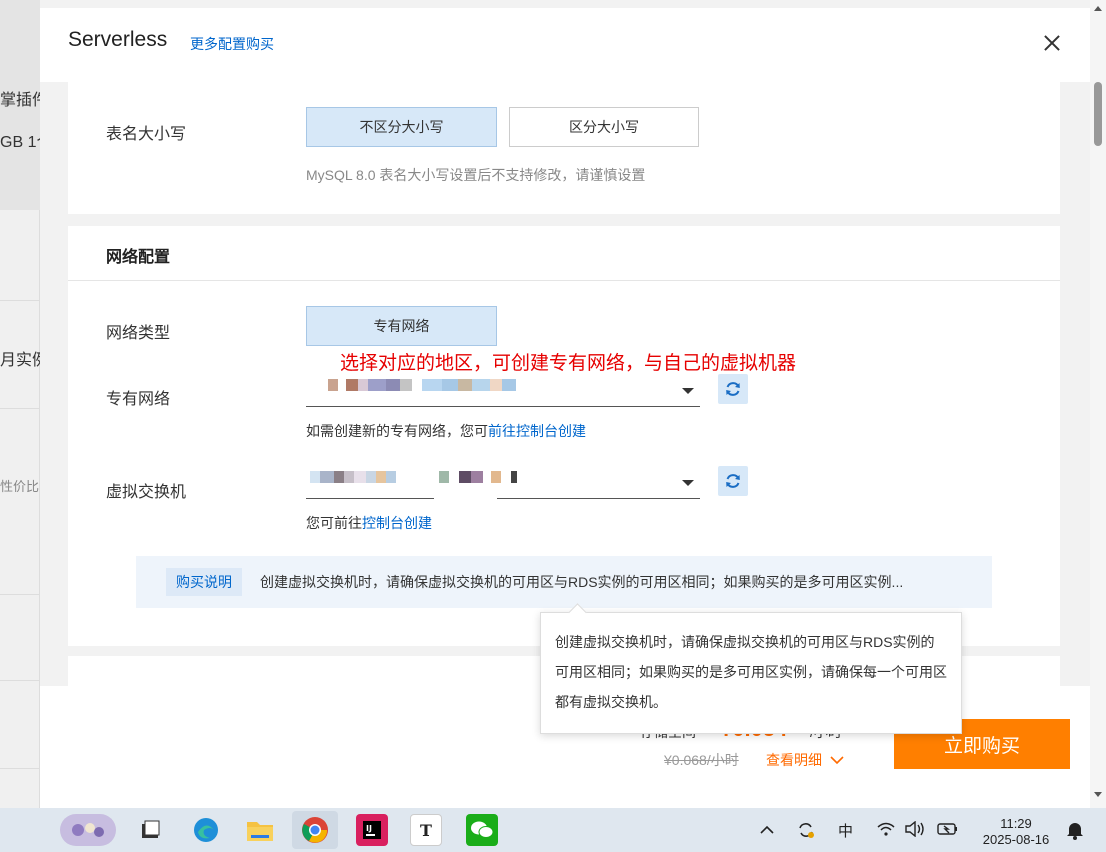 The width and height of the screenshot is (1106, 852). What do you see at coordinates (334, 523) in the screenshot?
I see `vswitch-hint-text: 您可前往` at bounding box center [334, 523].